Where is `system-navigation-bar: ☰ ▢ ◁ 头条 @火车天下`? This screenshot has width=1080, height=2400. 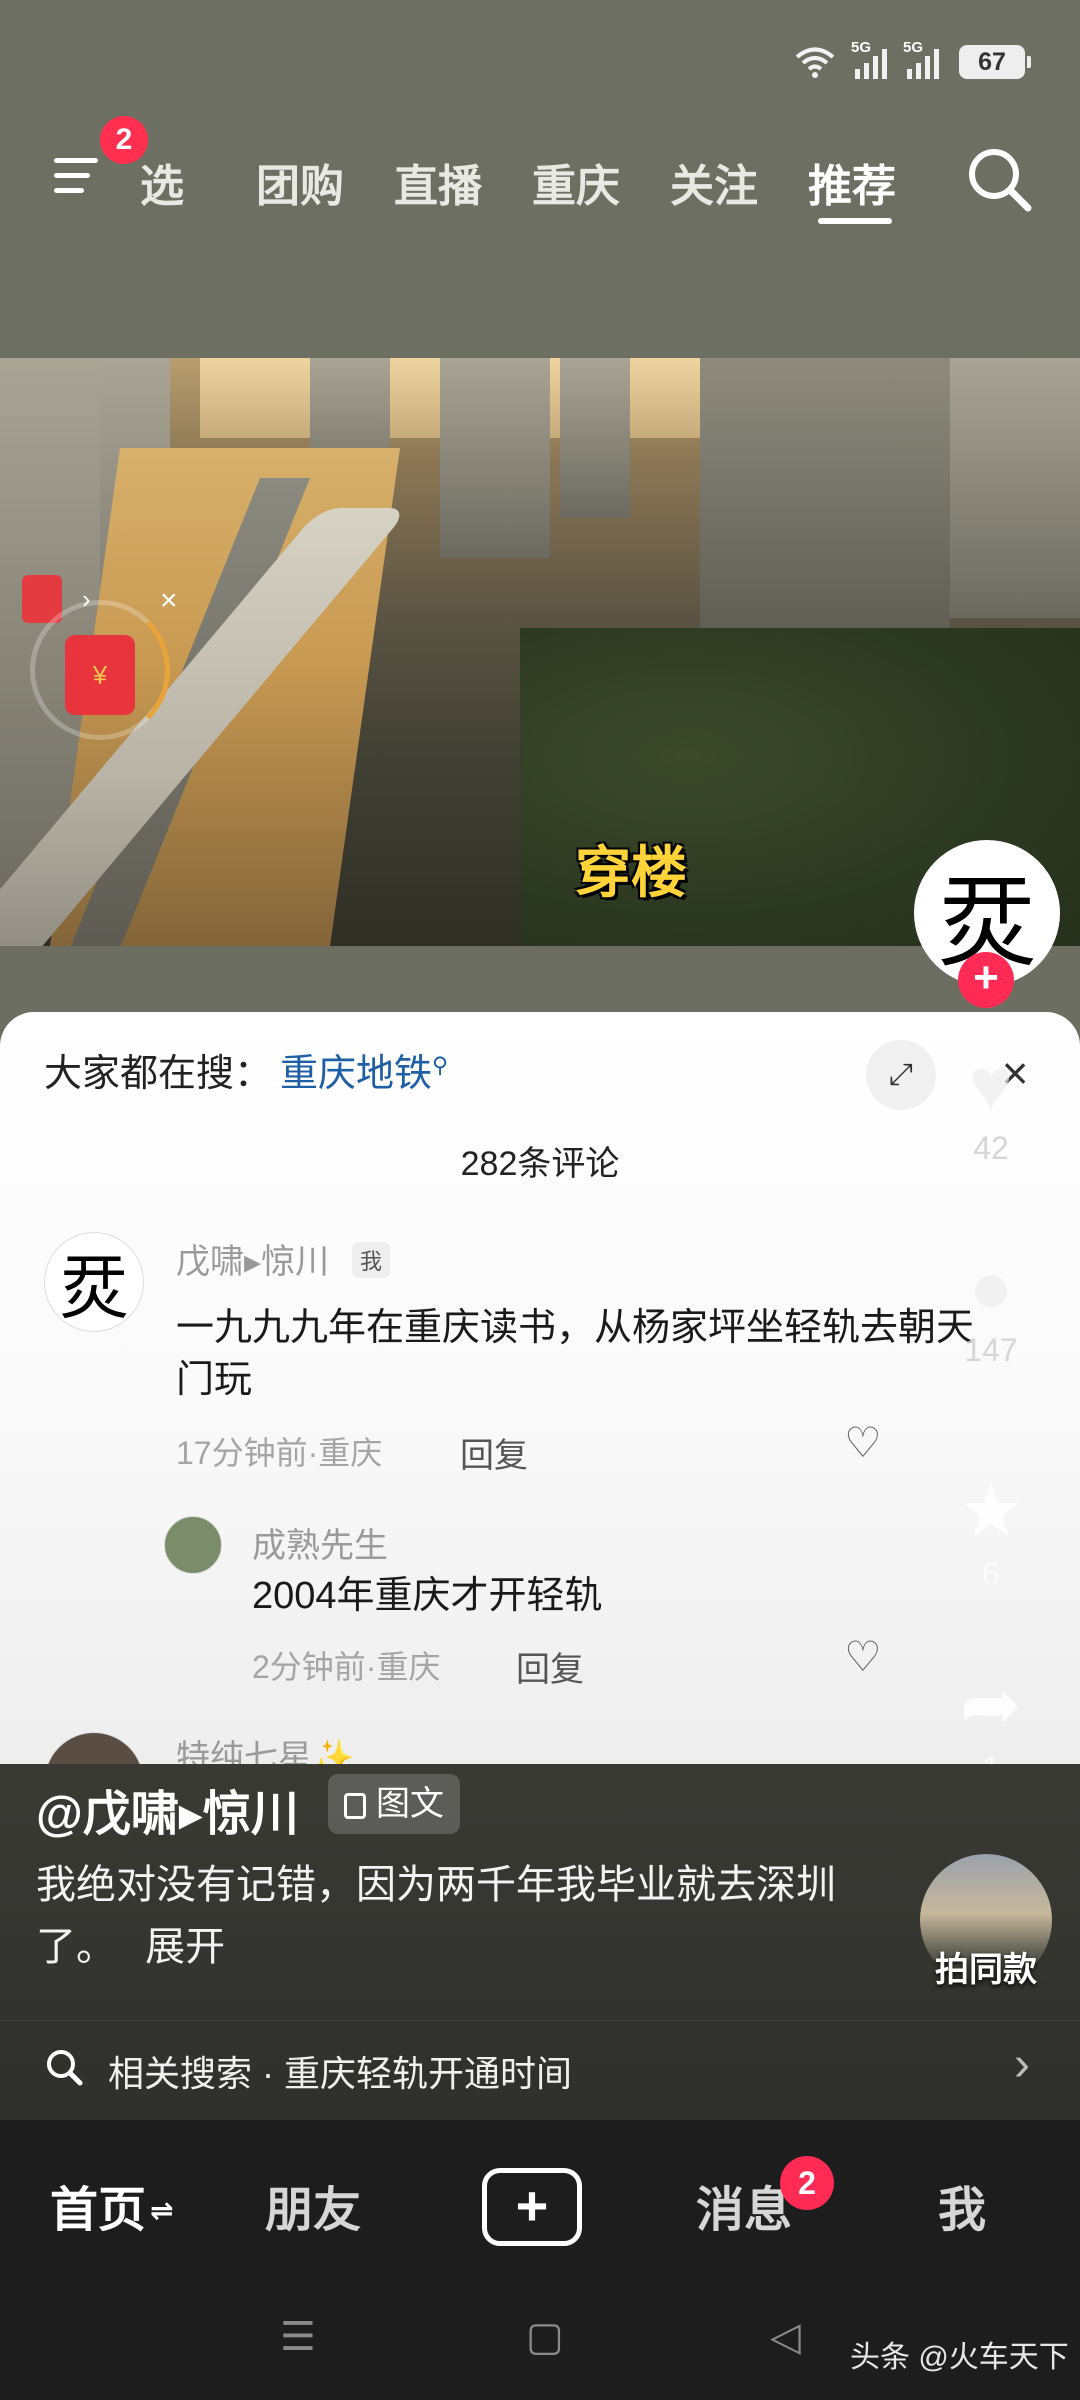
system-navigation-bar: ☰ ▢ ◁ 头条 @火车天下 is located at coordinates (540, 2345).